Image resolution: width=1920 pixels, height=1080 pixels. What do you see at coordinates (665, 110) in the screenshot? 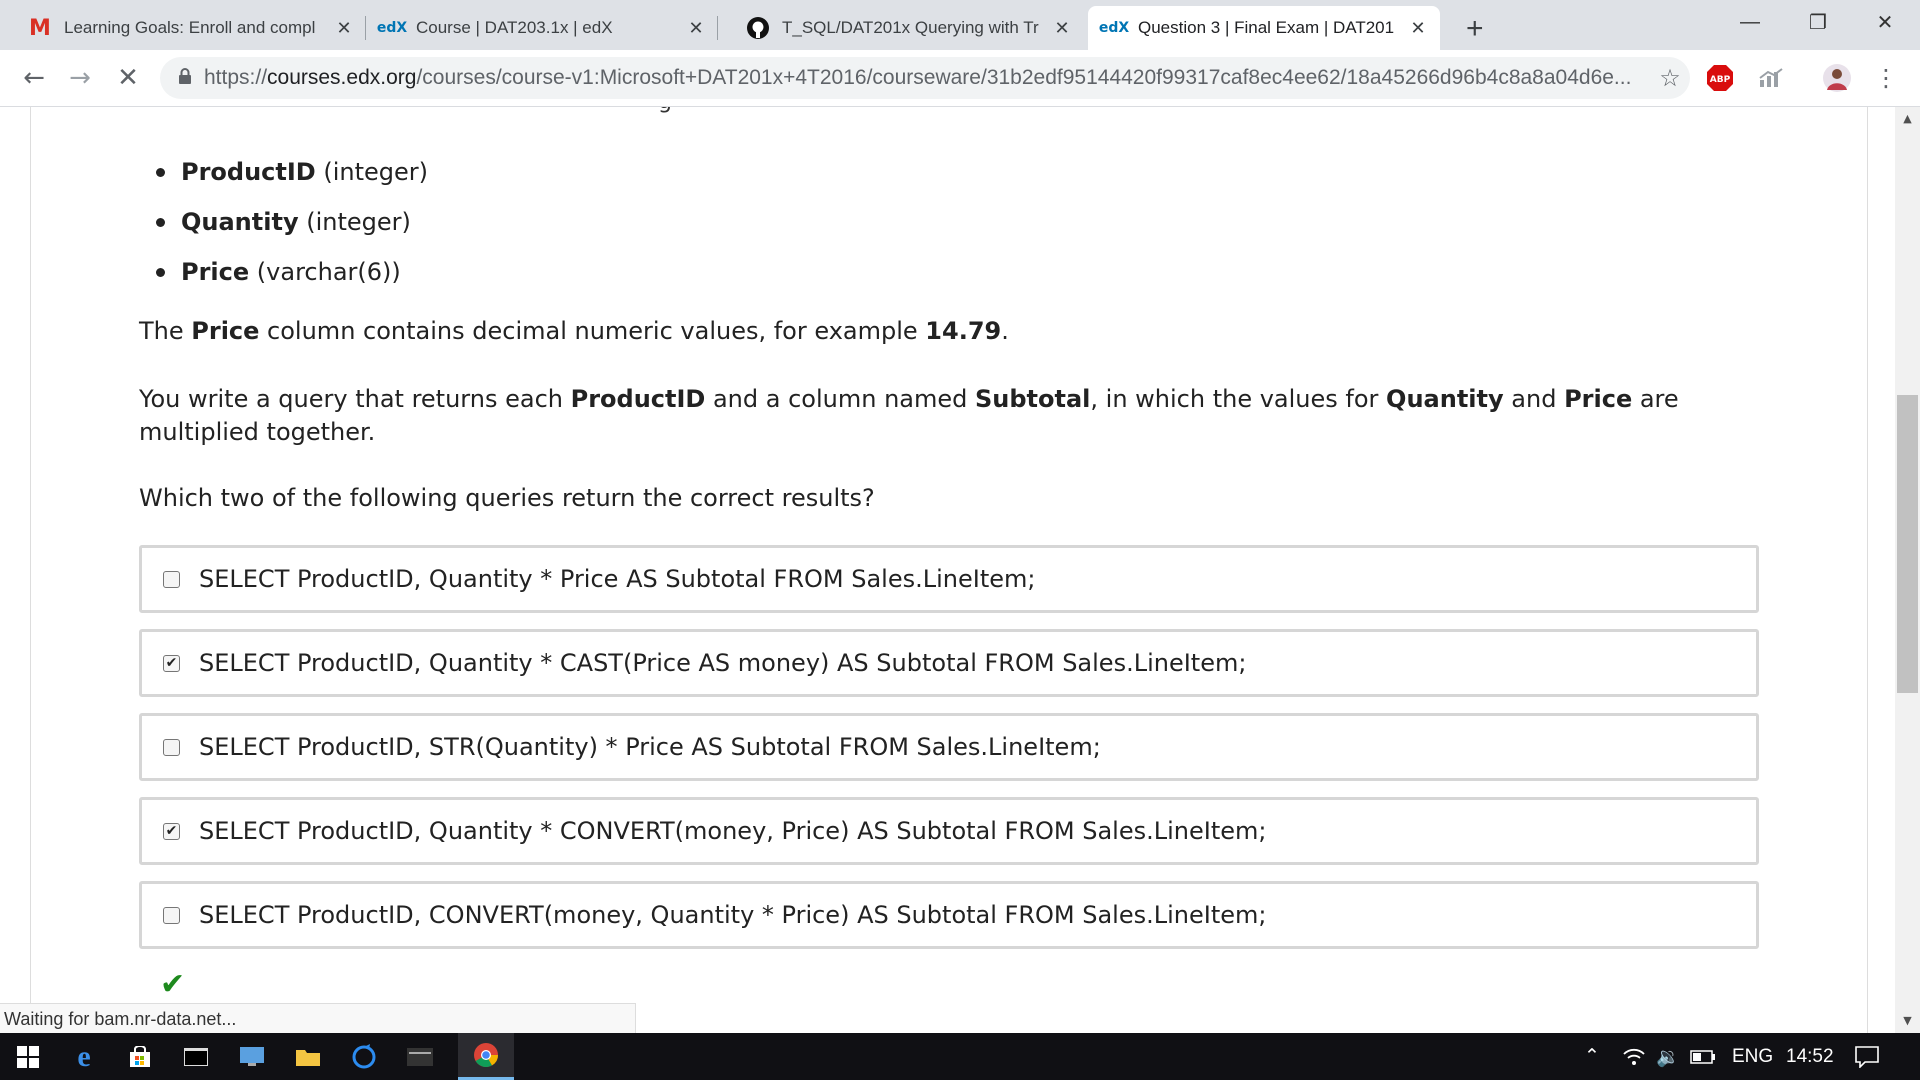
I see `clipped-text-fragment: g` at bounding box center [665, 110].